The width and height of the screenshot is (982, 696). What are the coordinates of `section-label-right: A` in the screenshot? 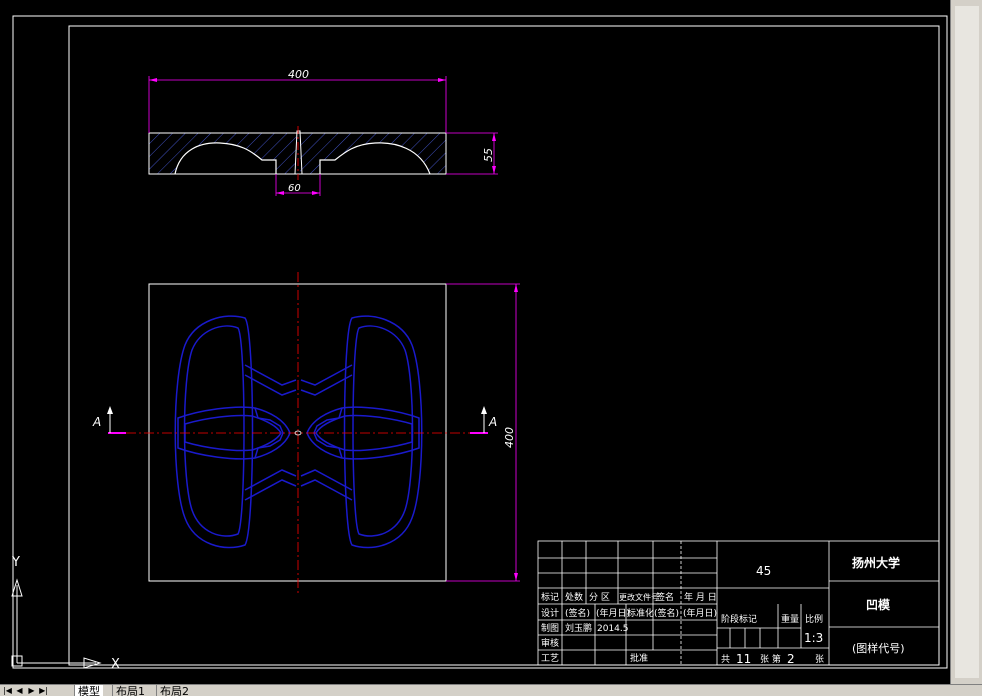 It's located at (492, 422).